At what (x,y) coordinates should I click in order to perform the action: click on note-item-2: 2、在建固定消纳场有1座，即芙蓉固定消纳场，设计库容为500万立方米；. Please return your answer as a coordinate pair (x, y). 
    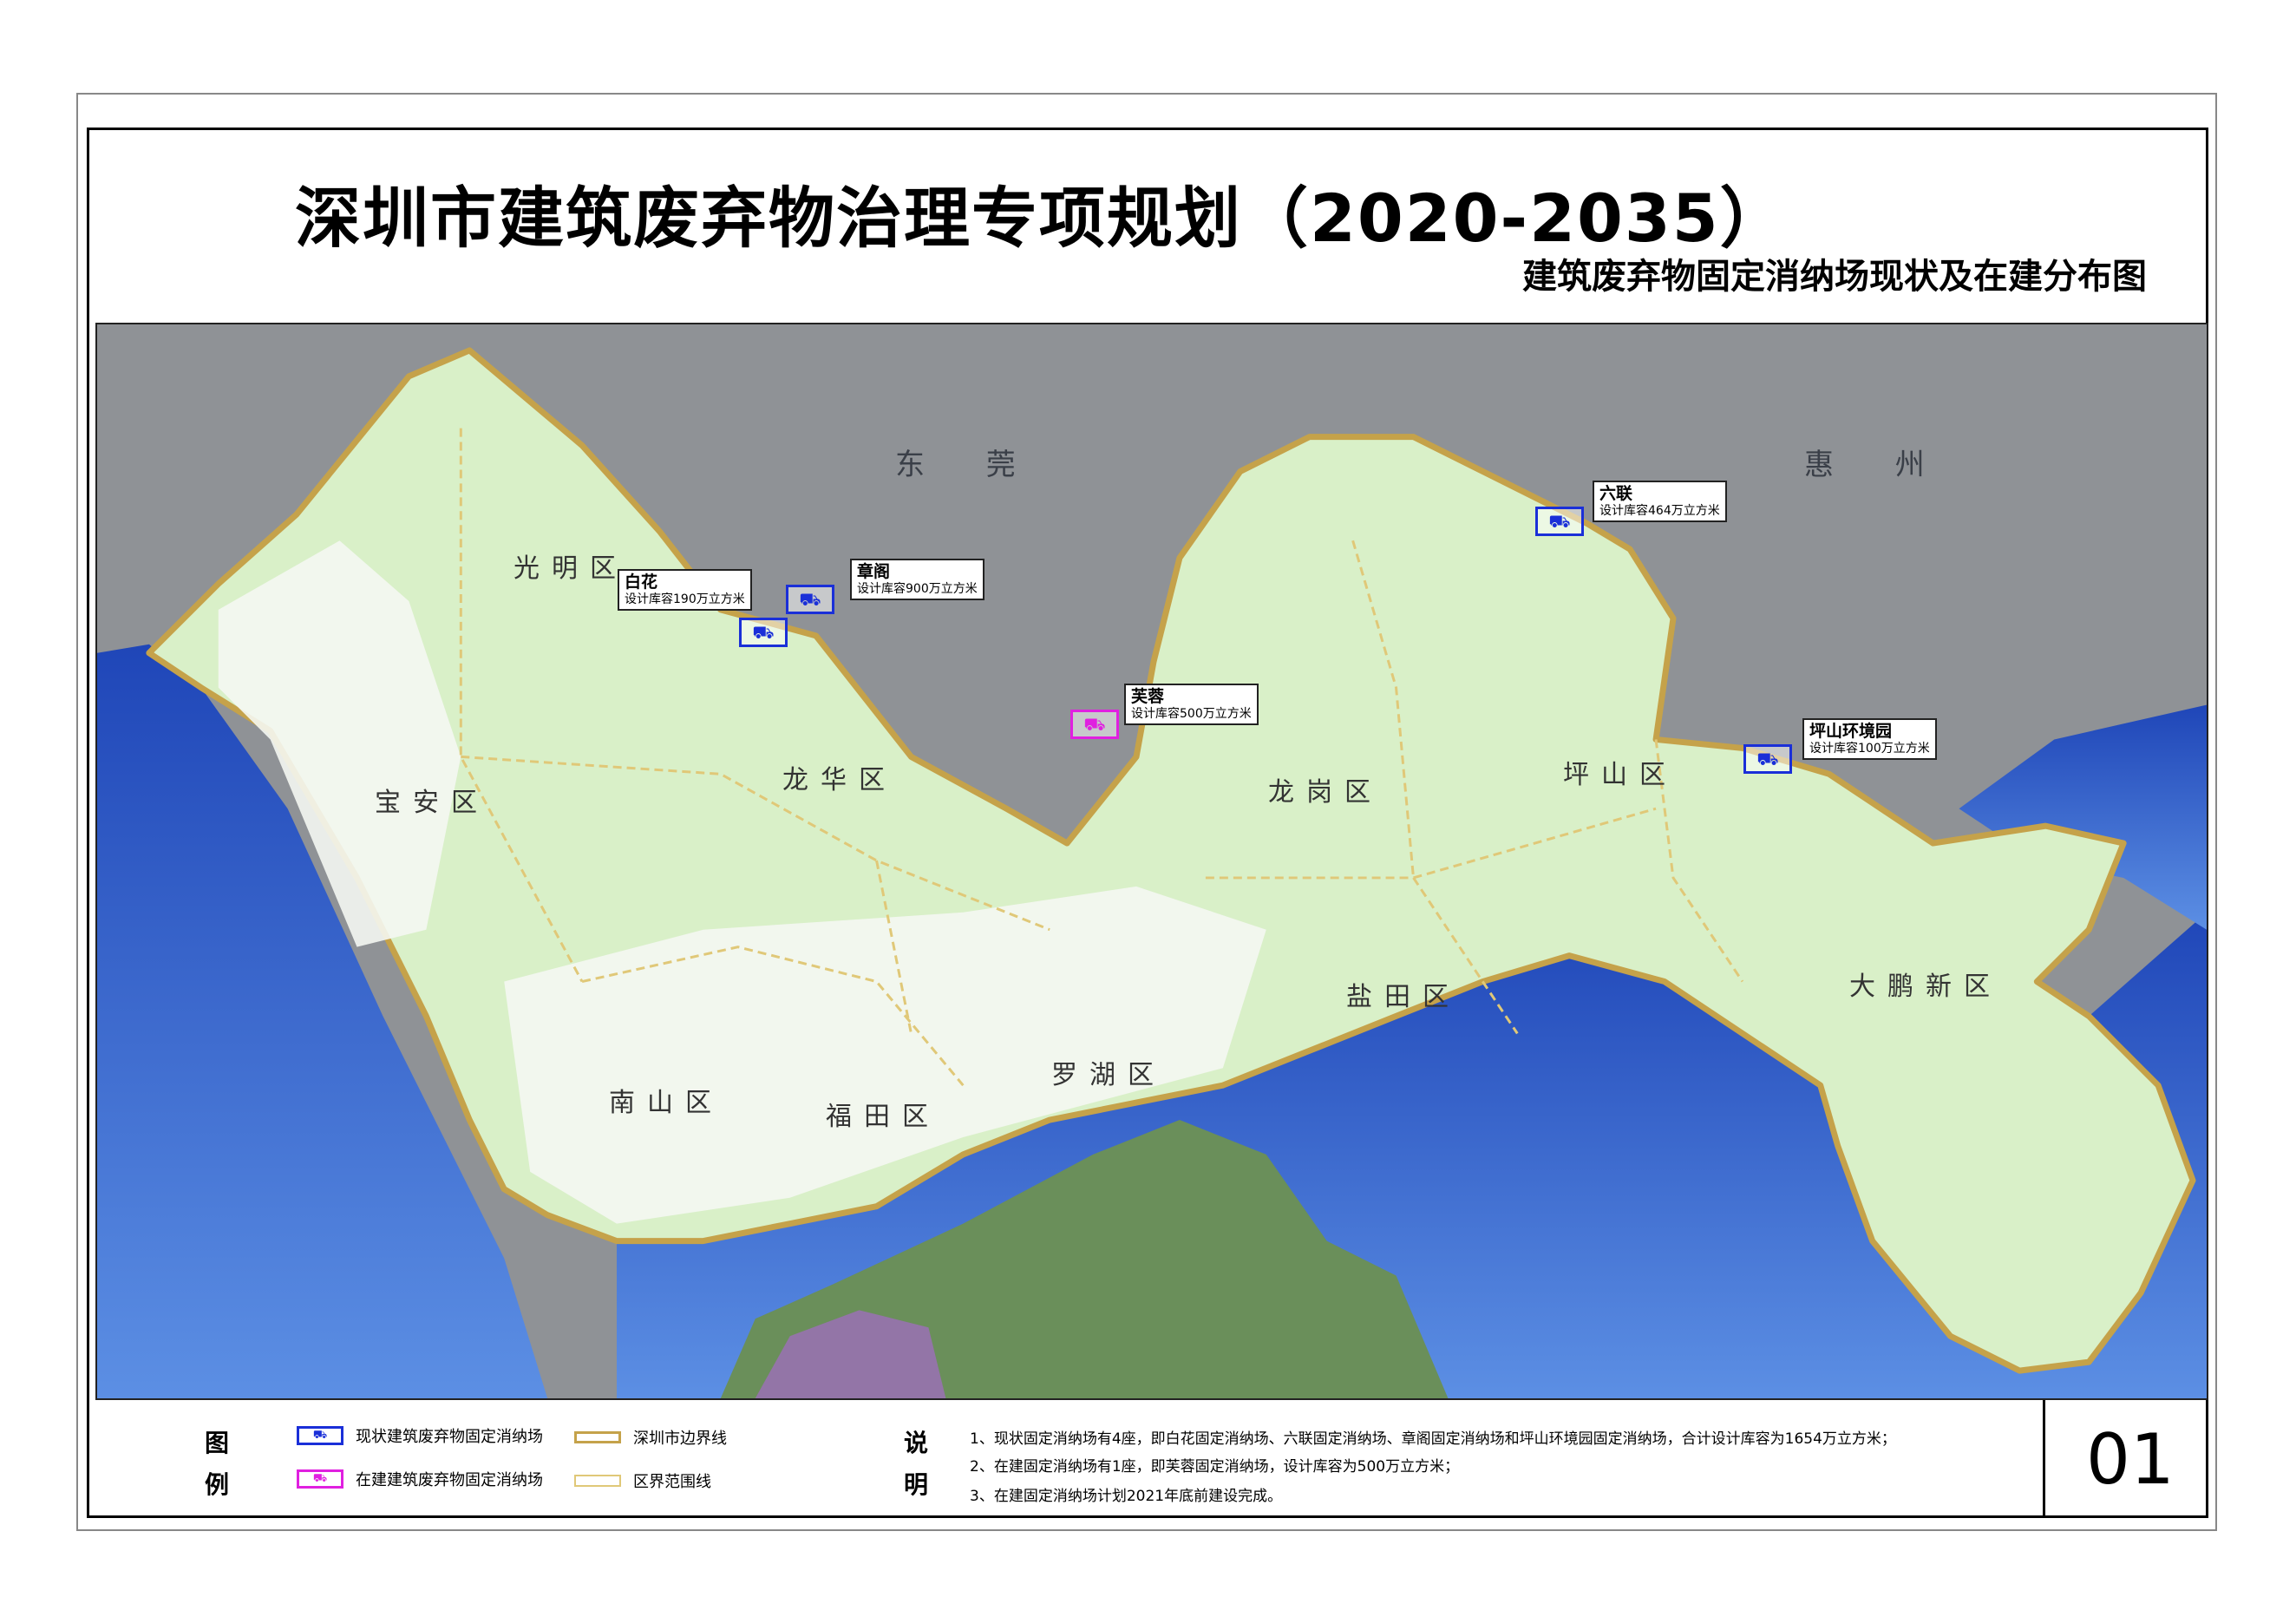
    Looking at the image, I should click on (1215, 1467).